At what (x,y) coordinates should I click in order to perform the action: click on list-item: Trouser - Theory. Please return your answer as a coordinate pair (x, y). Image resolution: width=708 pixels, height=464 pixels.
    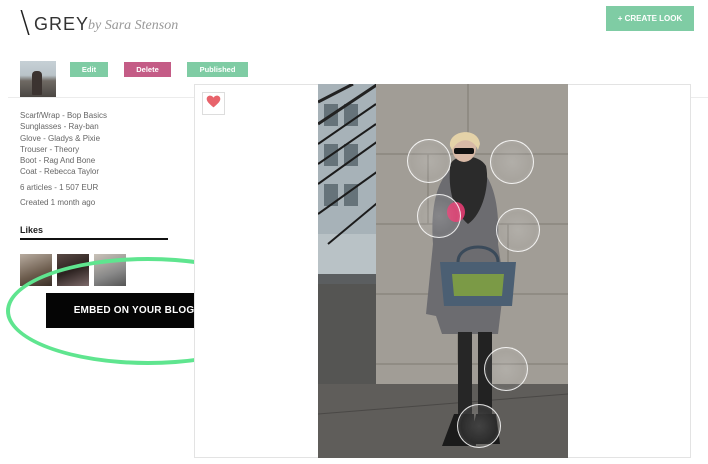
    Looking at the image, I should click on (63, 149).